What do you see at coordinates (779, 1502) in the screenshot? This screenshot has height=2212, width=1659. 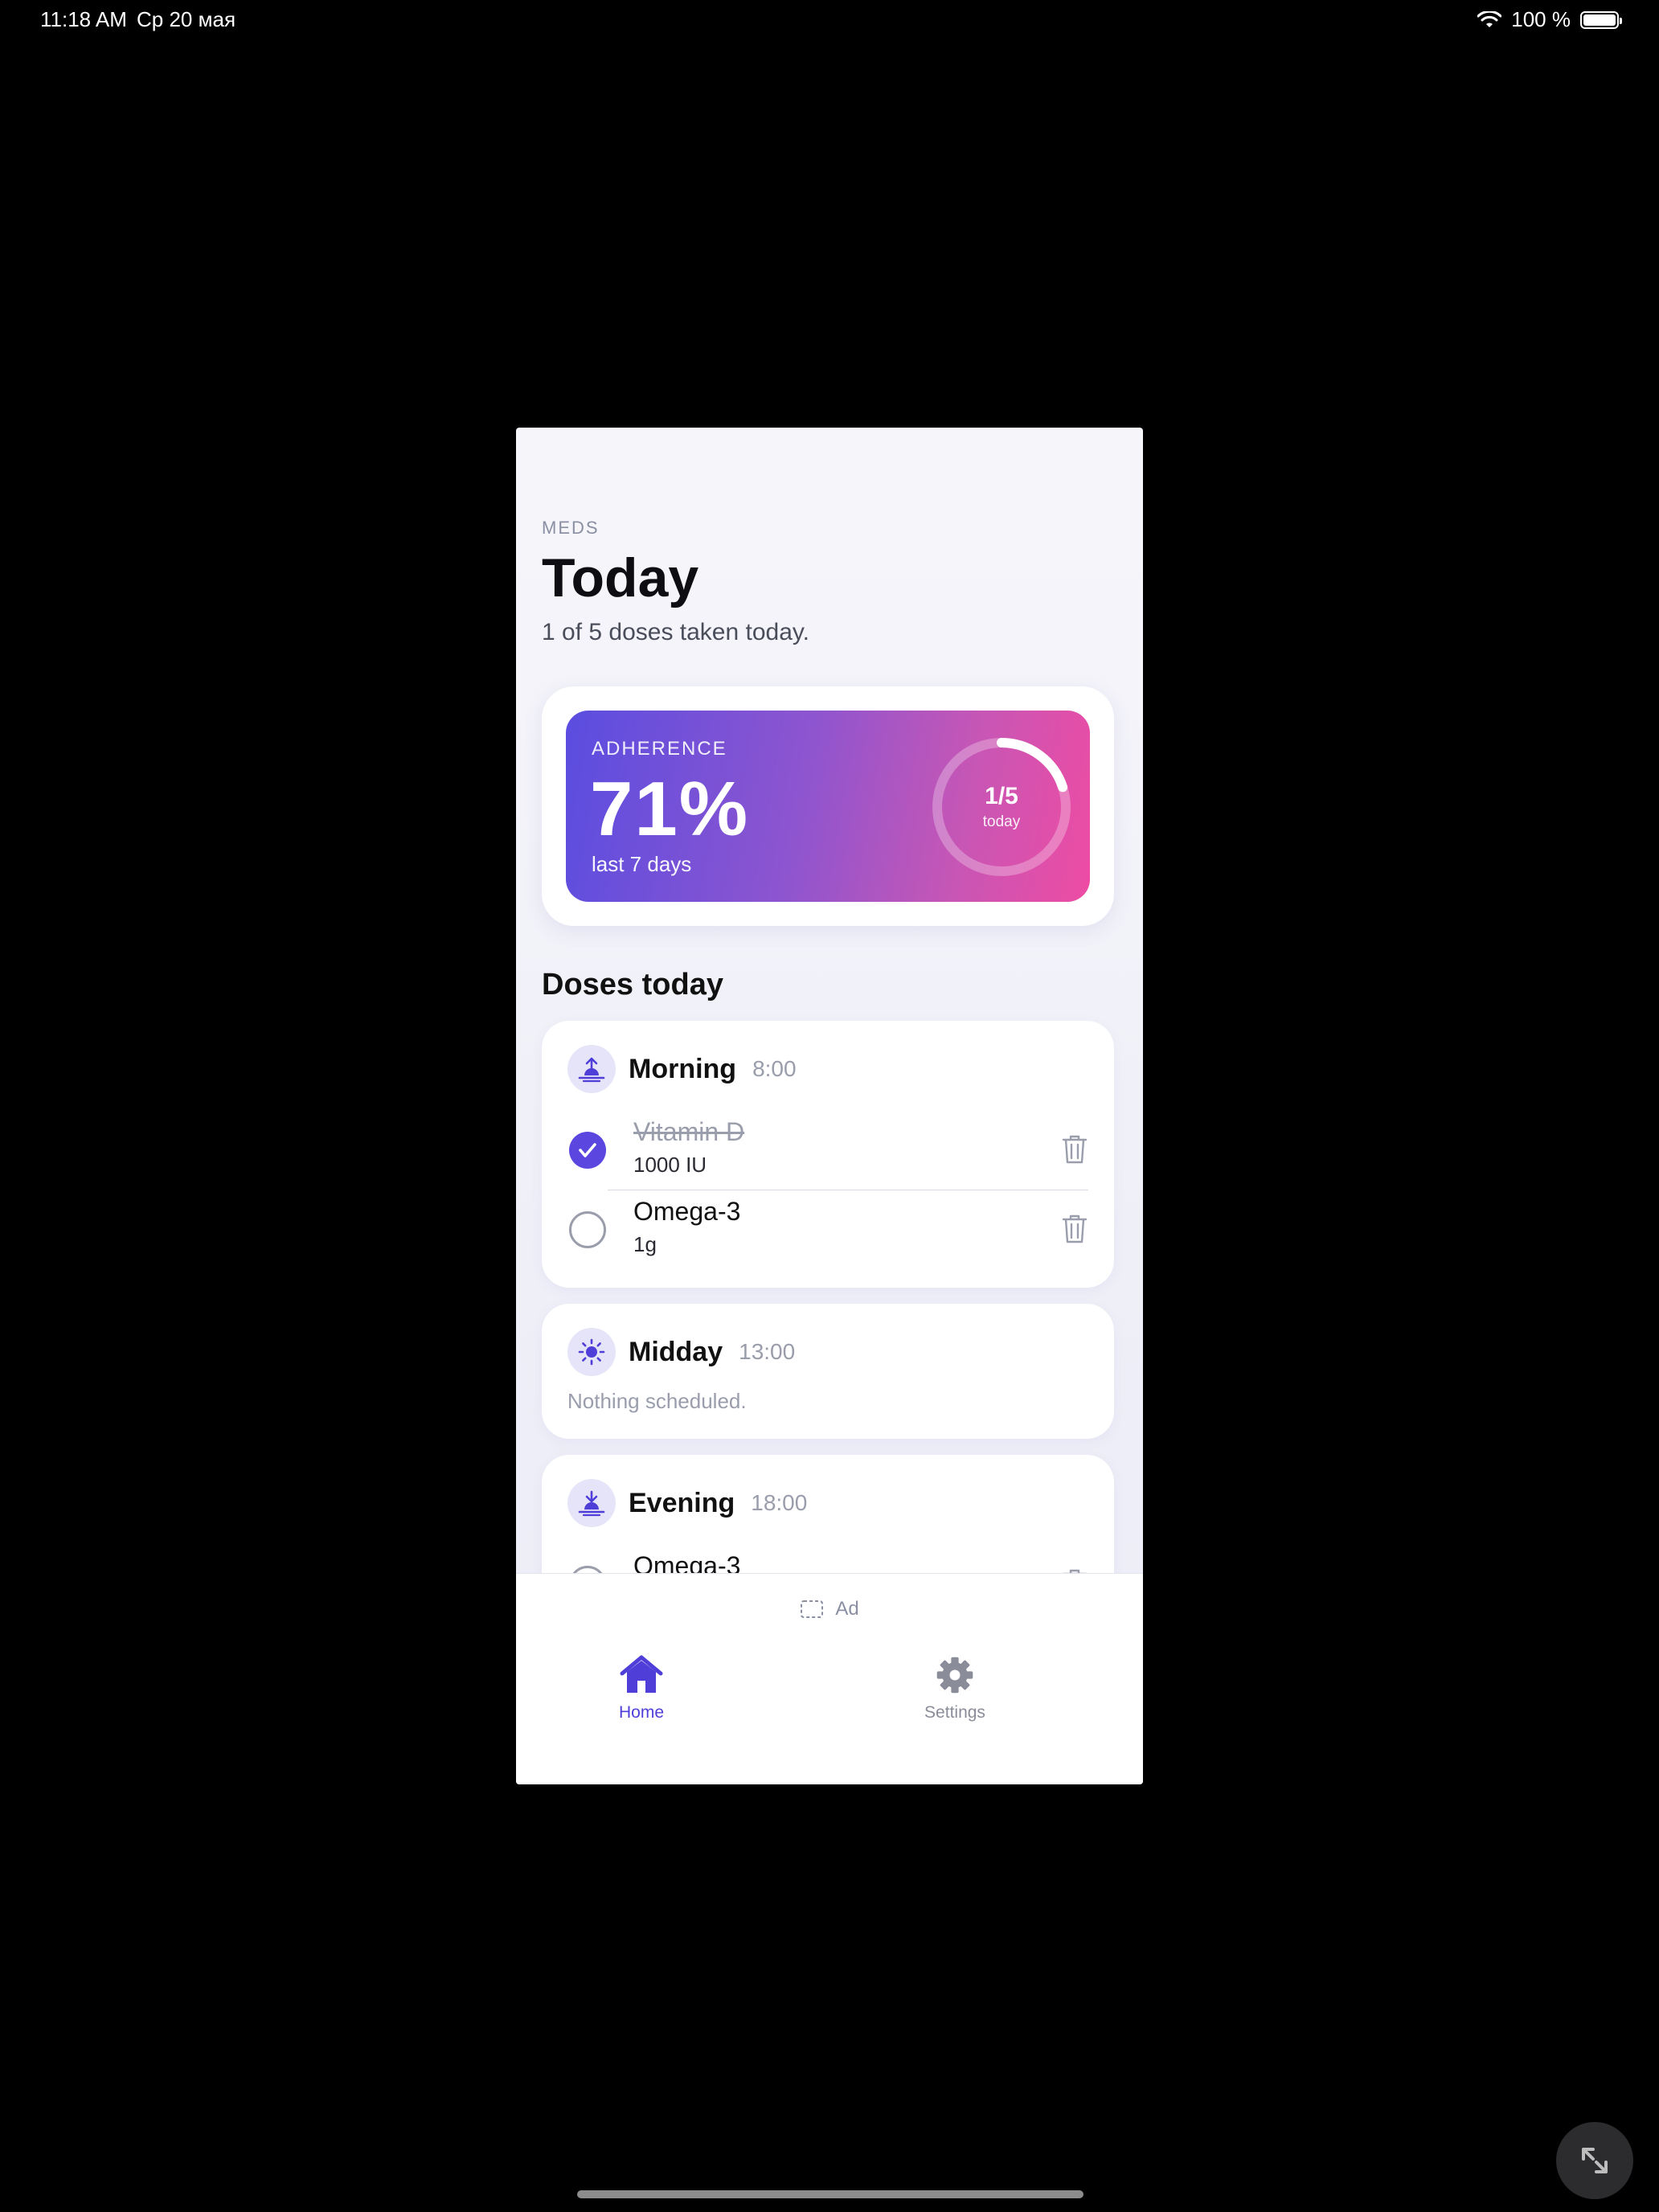 I see `slot-time: 18:00` at bounding box center [779, 1502].